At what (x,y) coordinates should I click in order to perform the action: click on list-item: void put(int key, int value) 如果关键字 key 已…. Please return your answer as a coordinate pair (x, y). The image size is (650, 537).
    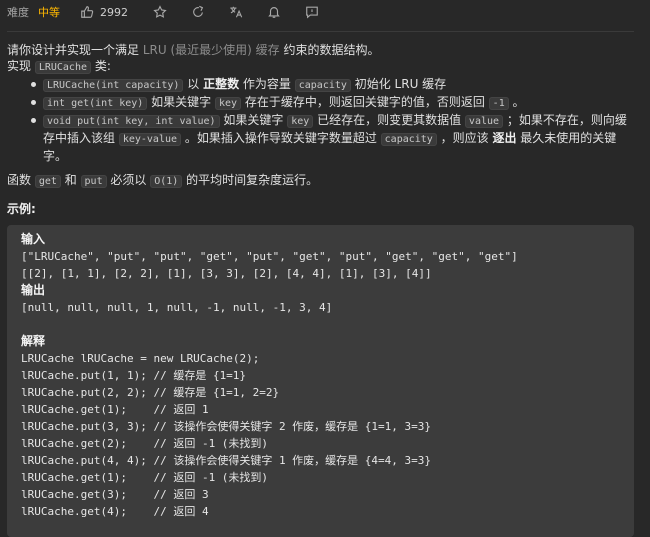
    Looking at the image, I should click on (322, 138).